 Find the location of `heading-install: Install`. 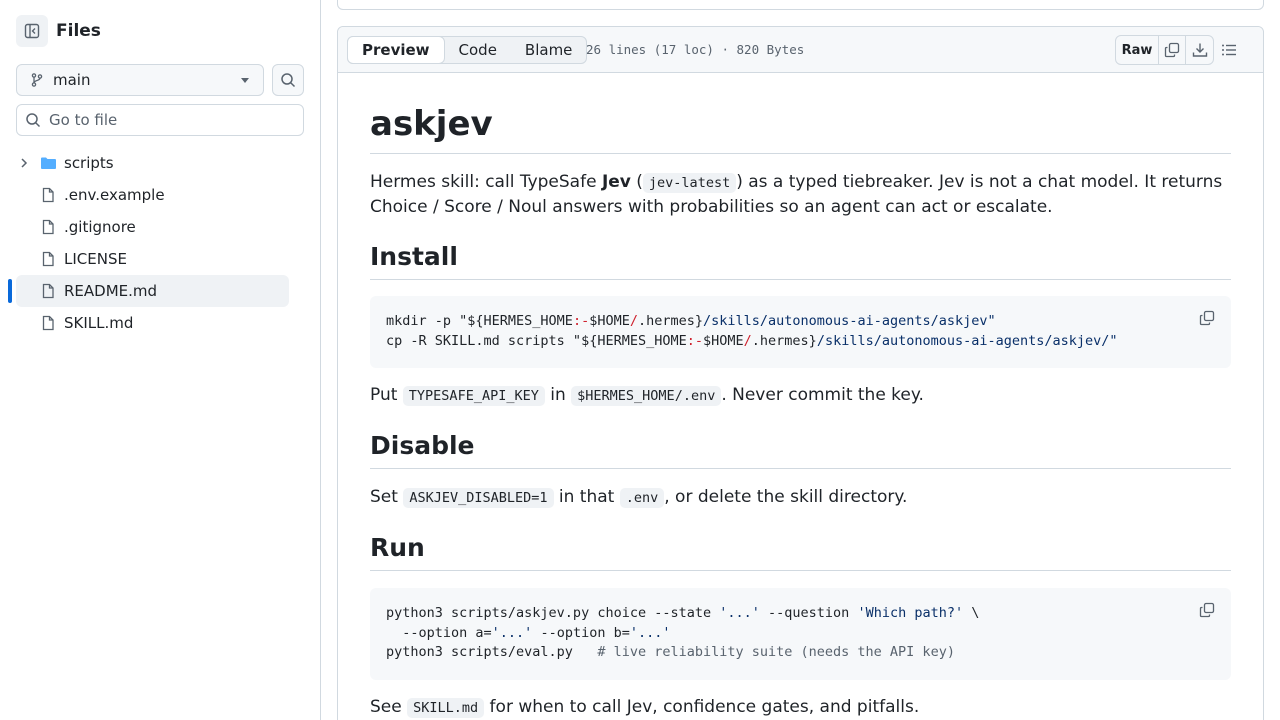

heading-install: Install is located at coordinates (800, 260).